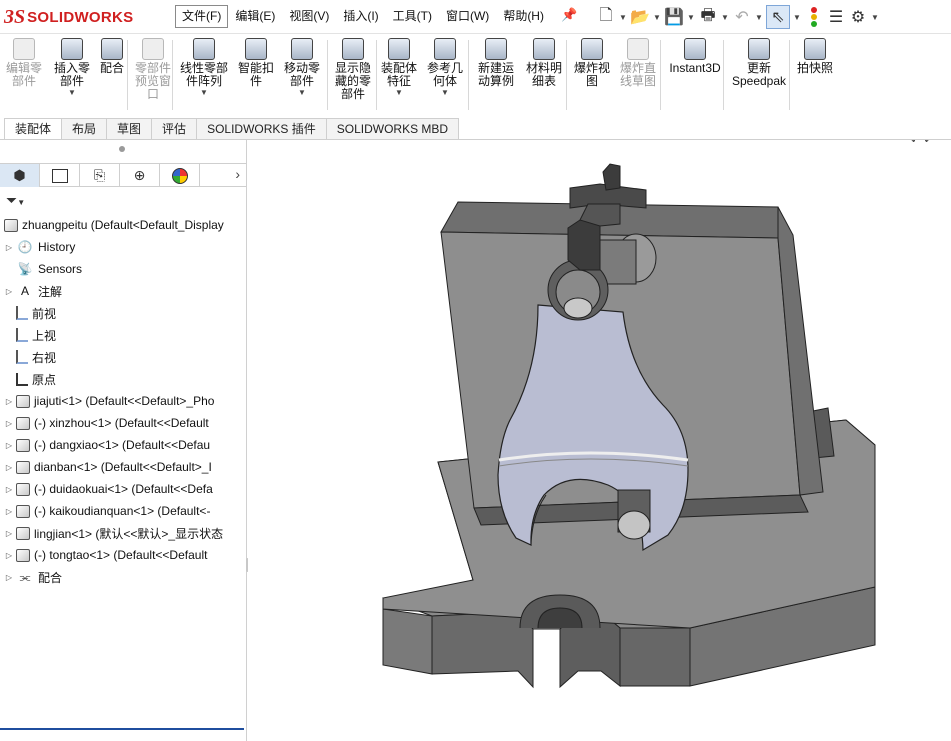 The image size is (951, 741). Describe the element at coordinates (467, 16) in the screenshot. I see `menu-item: 窗口(W)` at that location.